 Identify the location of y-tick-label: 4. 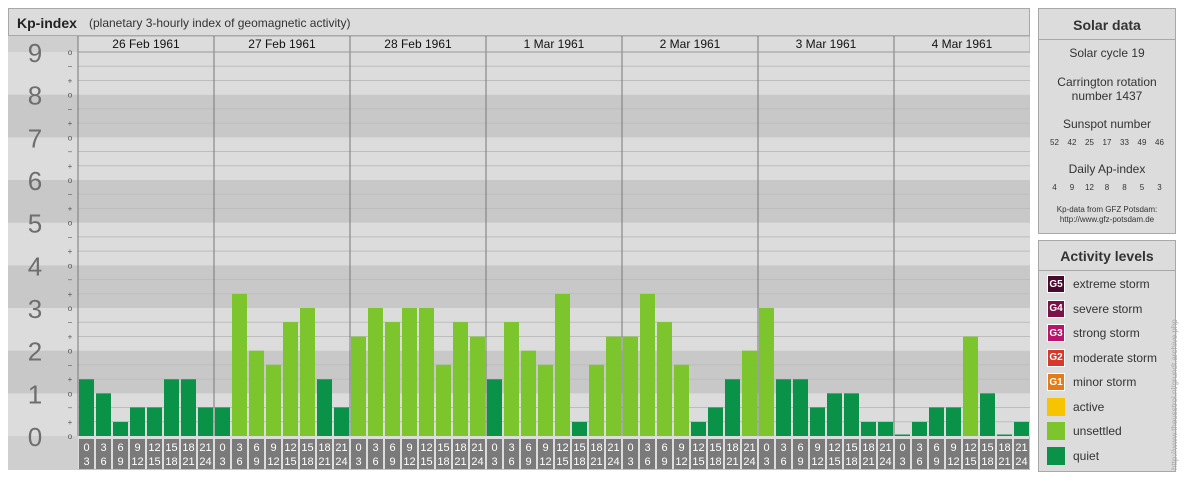
(35, 266).